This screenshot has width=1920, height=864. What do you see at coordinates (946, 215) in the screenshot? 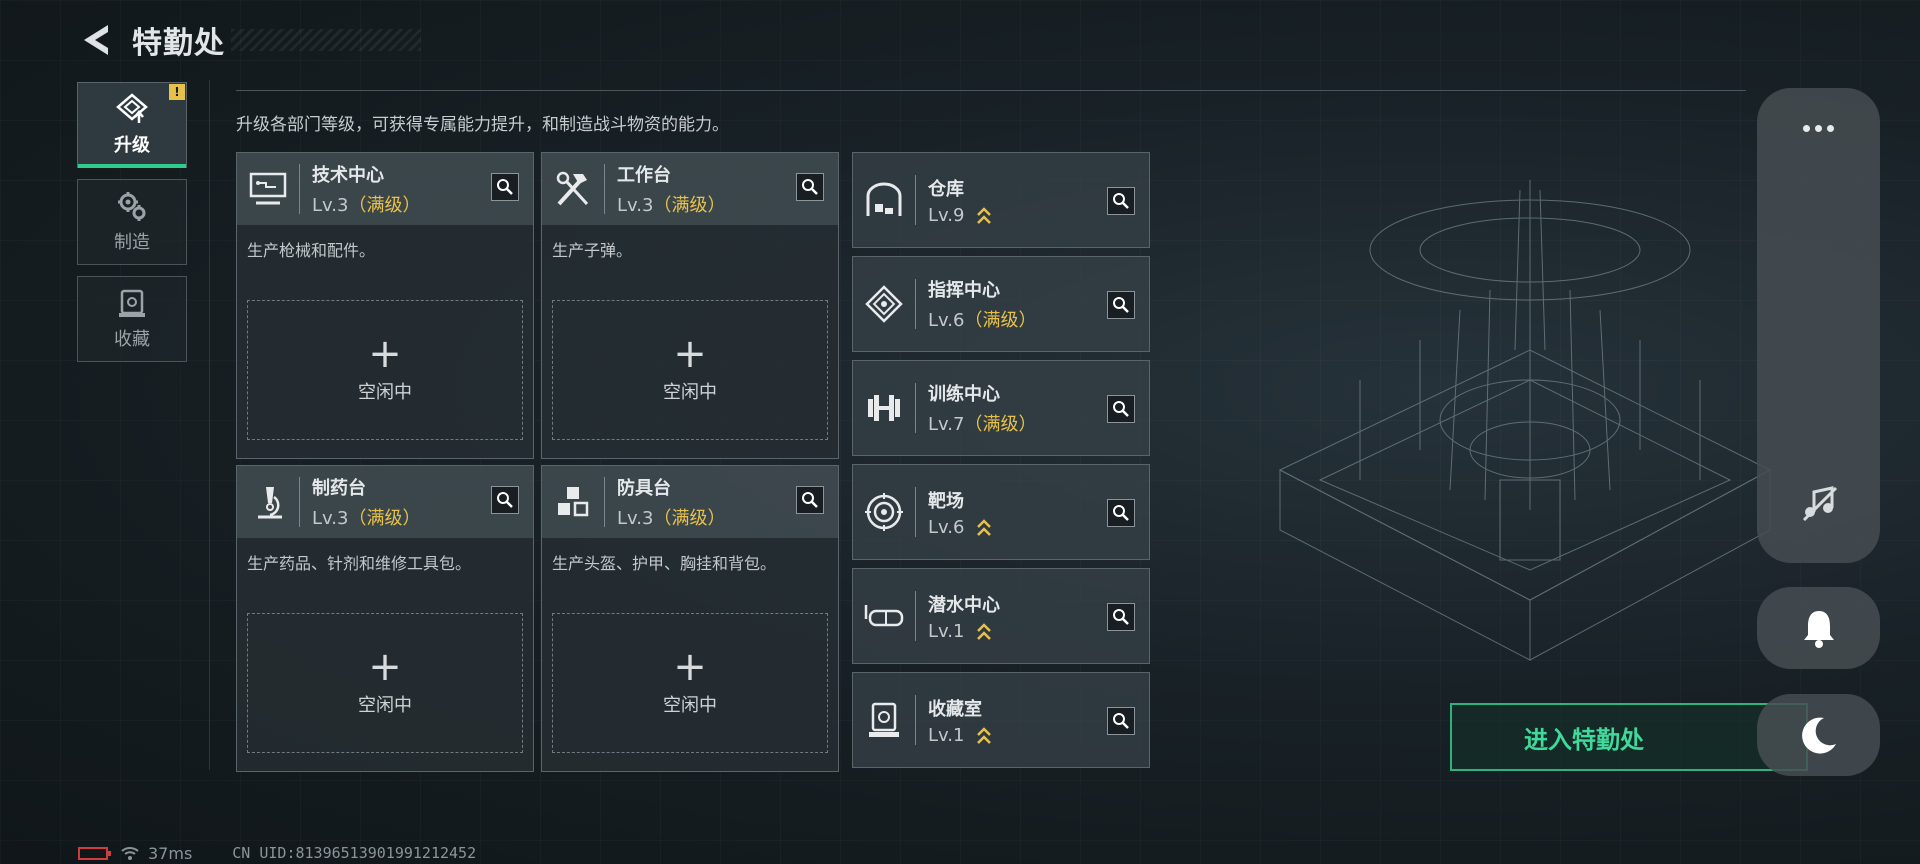
I see `level-value: Lv.9` at bounding box center [946, 215].